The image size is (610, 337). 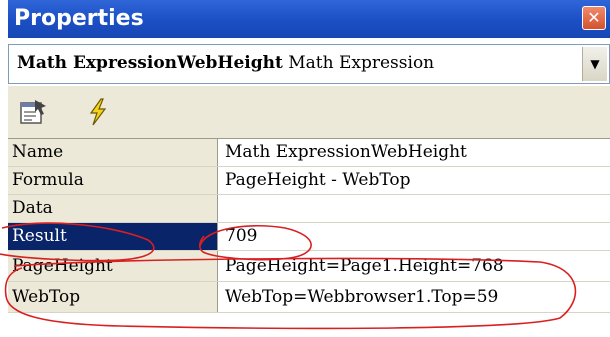 What do you see at coordinates (113, 236) in the screenshot?
I see `property-name: Result` at bounding box center [113, 236].